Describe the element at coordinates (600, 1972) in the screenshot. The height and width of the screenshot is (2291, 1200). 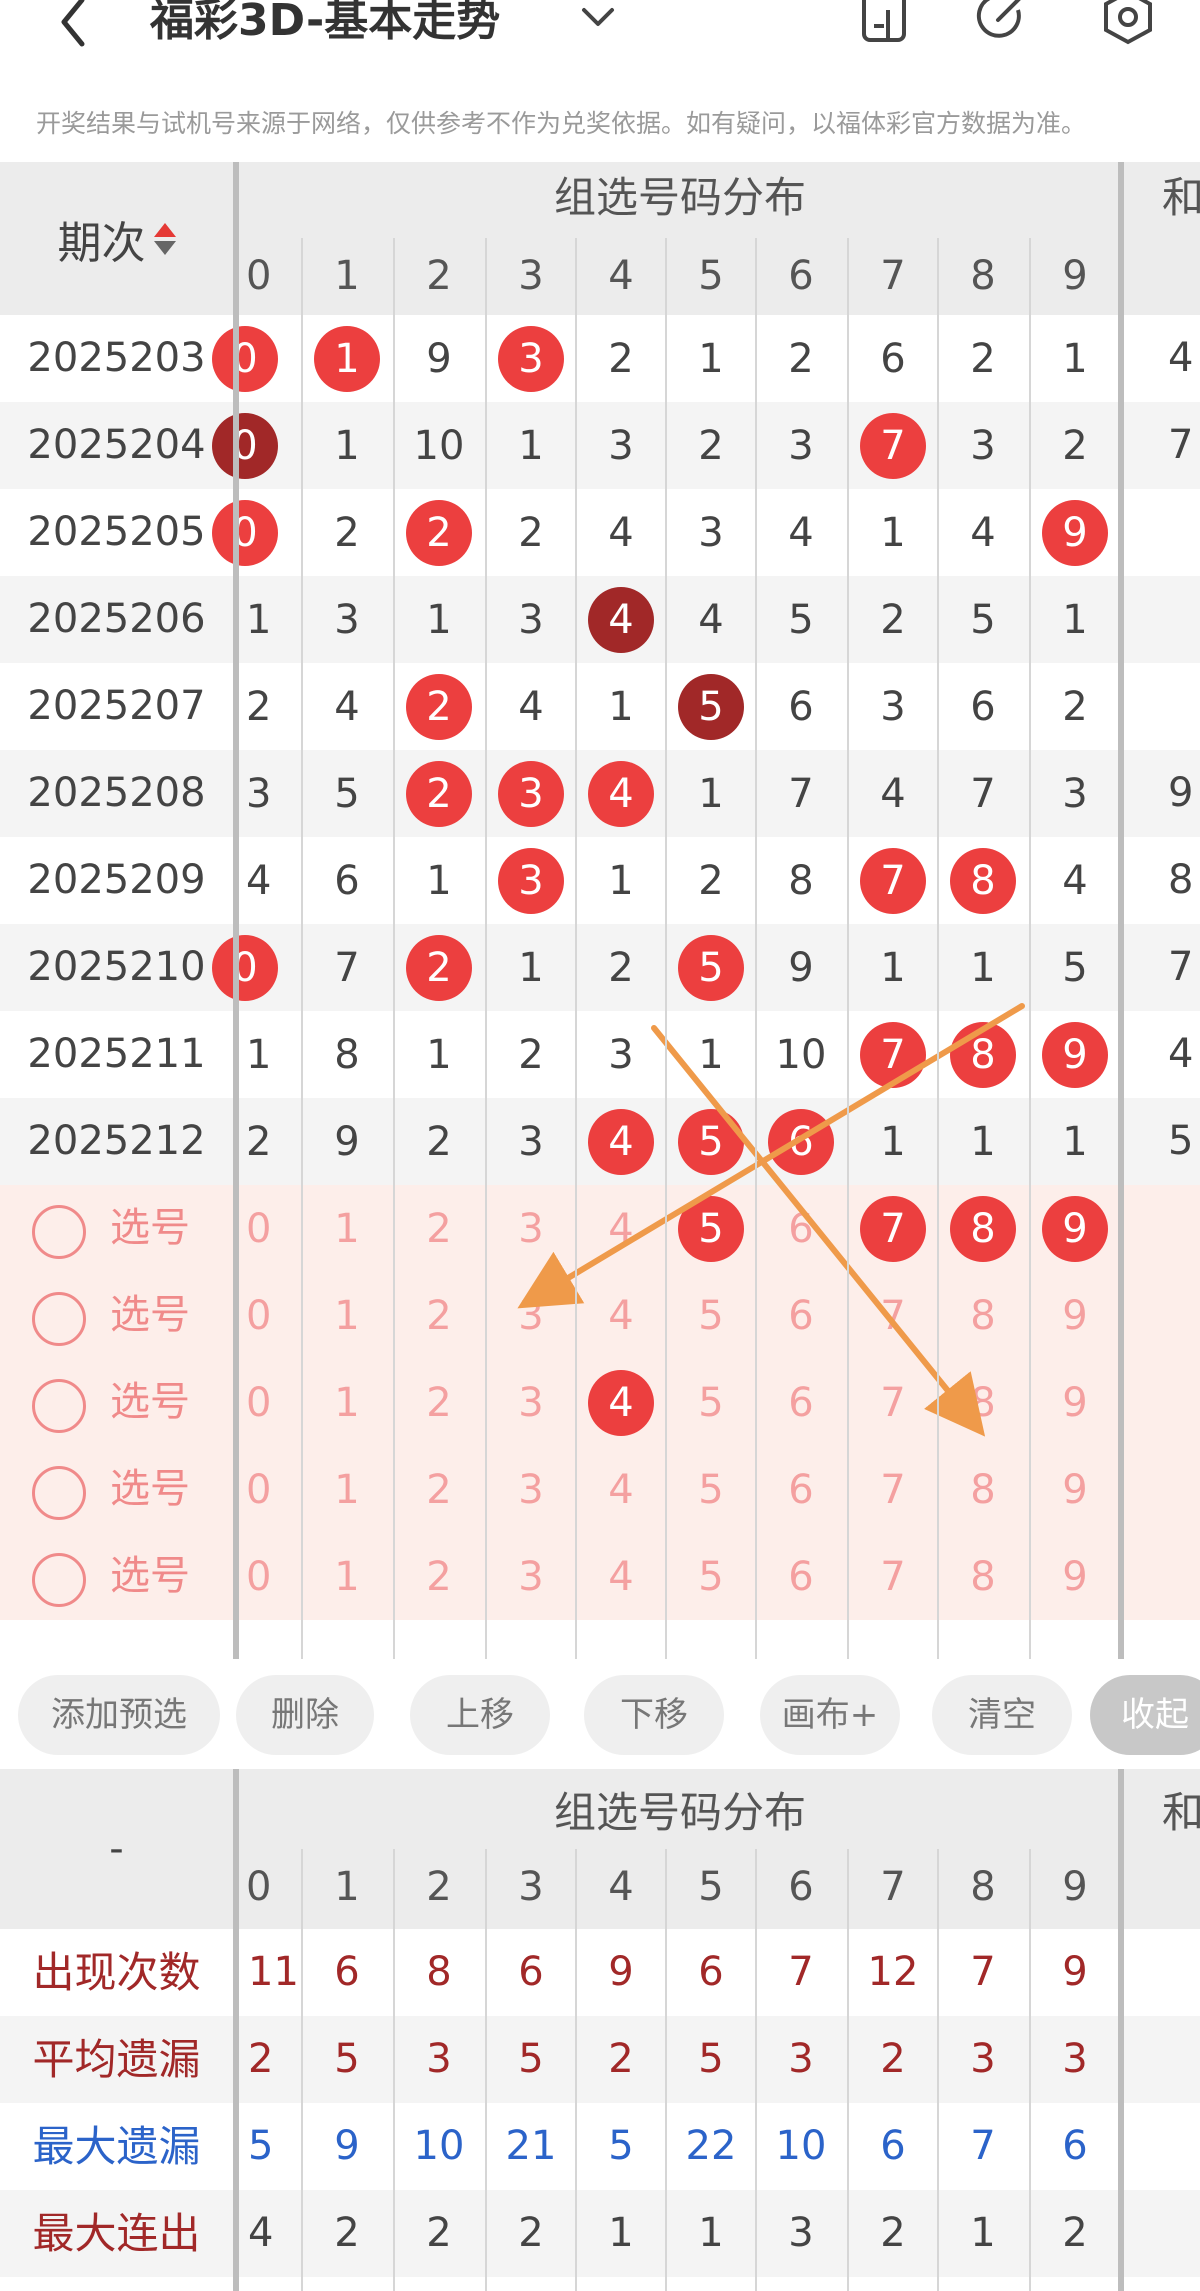
I see `stats-row: 出现次数 11 6 8 6 9 6 7 12 7 9` at that location.